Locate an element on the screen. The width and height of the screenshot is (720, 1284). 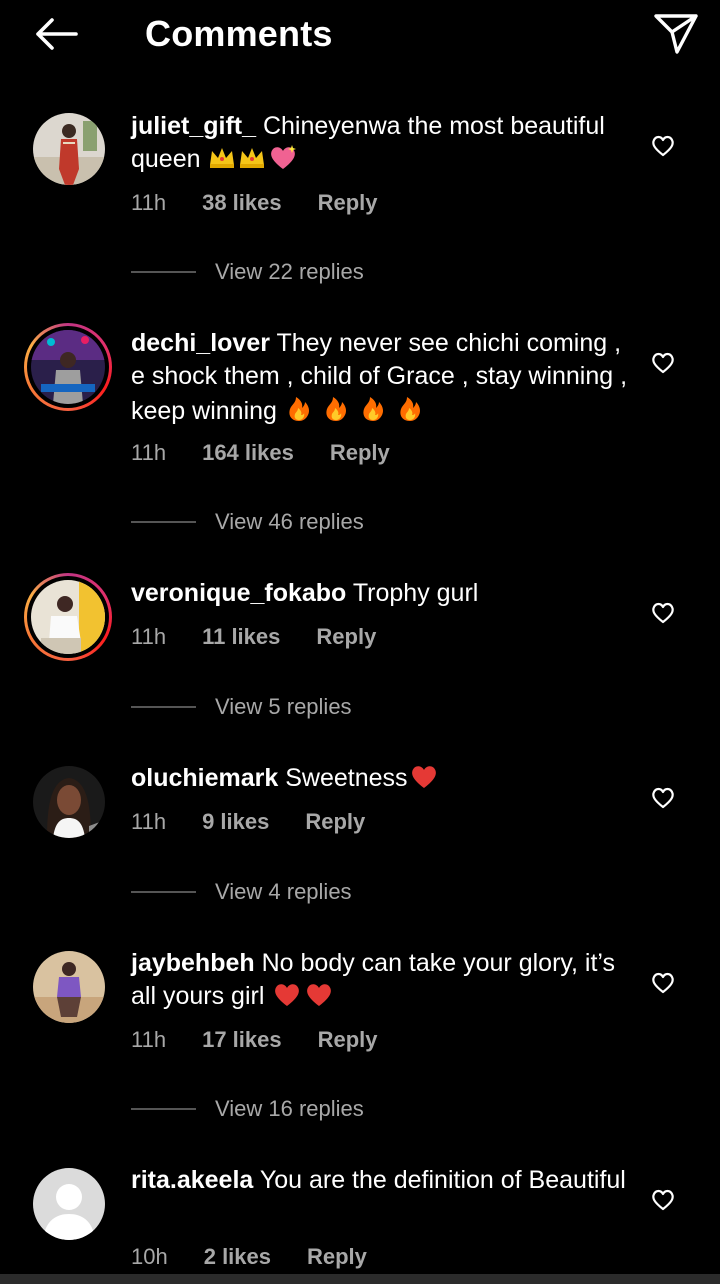
arrow-left-icon is located at coordinates (57, 34).